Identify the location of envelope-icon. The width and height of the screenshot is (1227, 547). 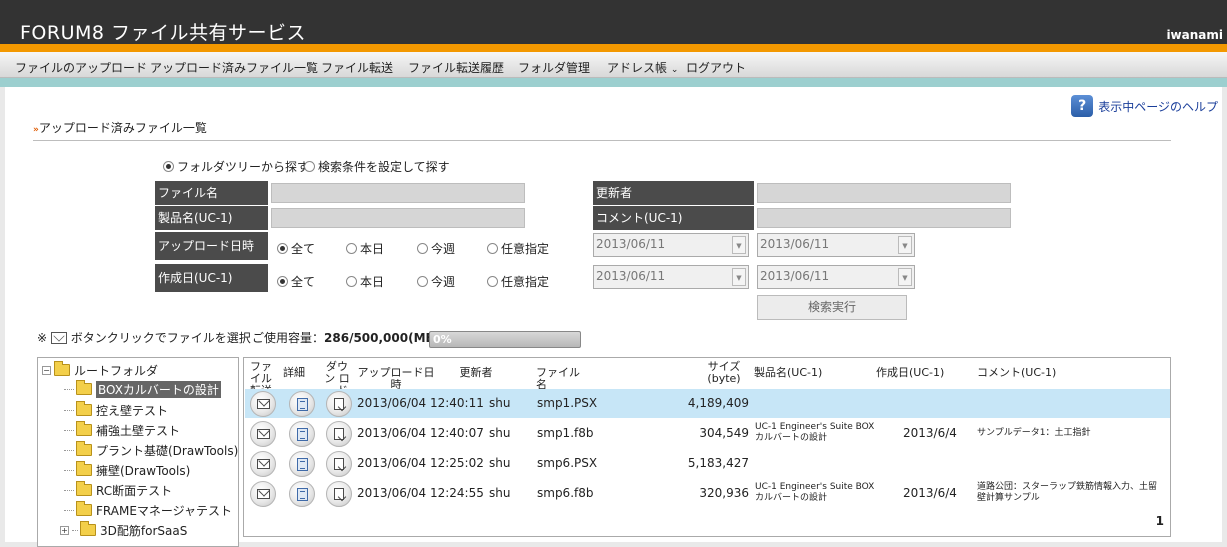
(58, 338).